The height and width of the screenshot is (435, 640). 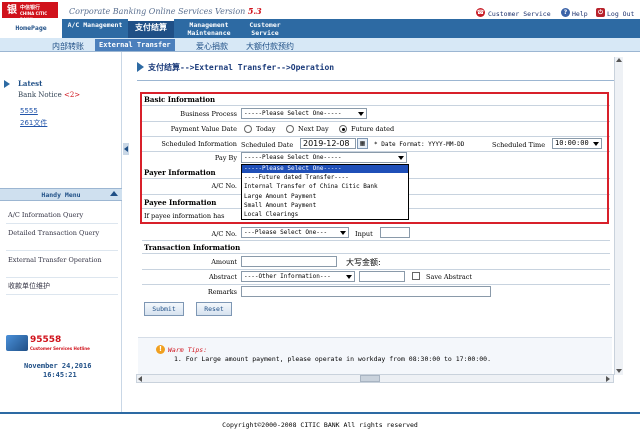 I want to click on scroll-left-icon, so click(x=140, y=379).